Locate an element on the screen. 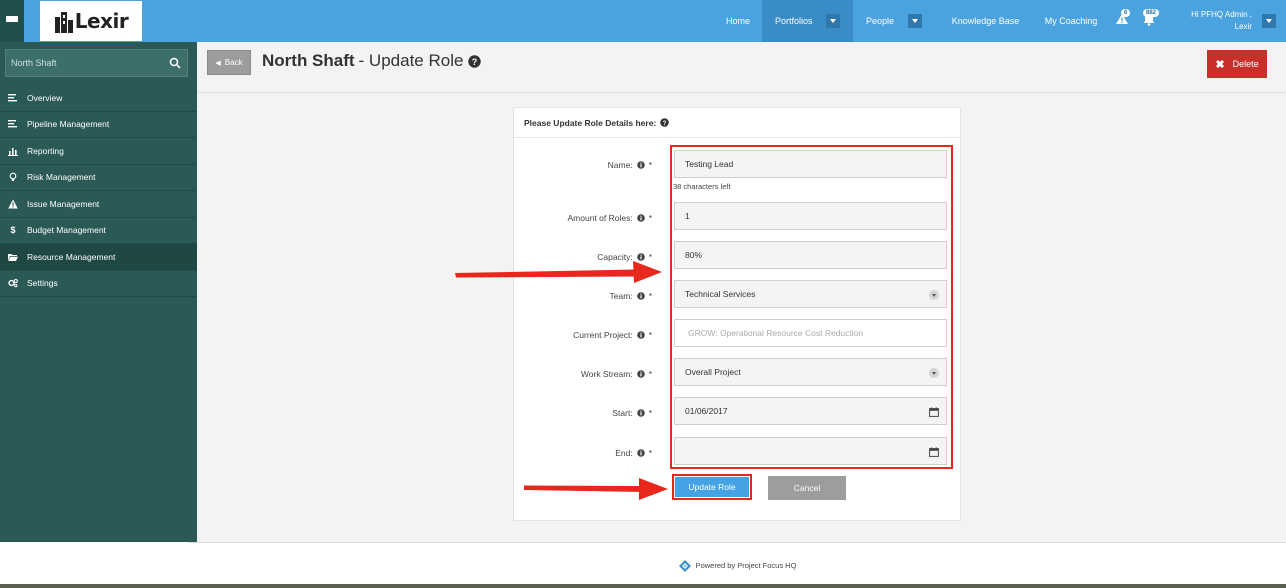  current-project-label: Current Project: * is located at coordinates (612, 335).